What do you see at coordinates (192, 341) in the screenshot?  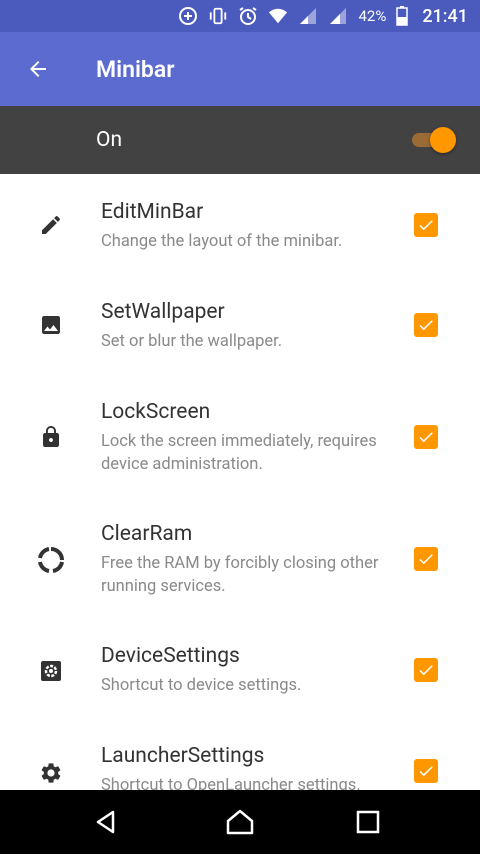 I see `item-summary: Set or blur the wallpaper.` at bounding box center [192, 341].